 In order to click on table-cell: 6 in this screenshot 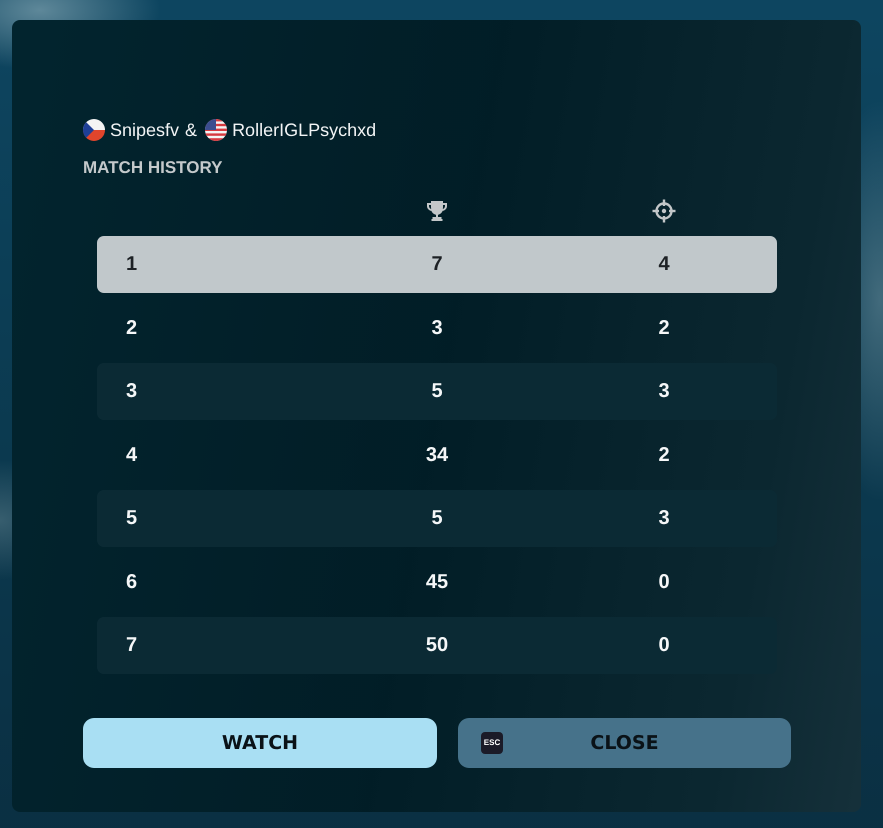, I will do `click(132, 582)`.